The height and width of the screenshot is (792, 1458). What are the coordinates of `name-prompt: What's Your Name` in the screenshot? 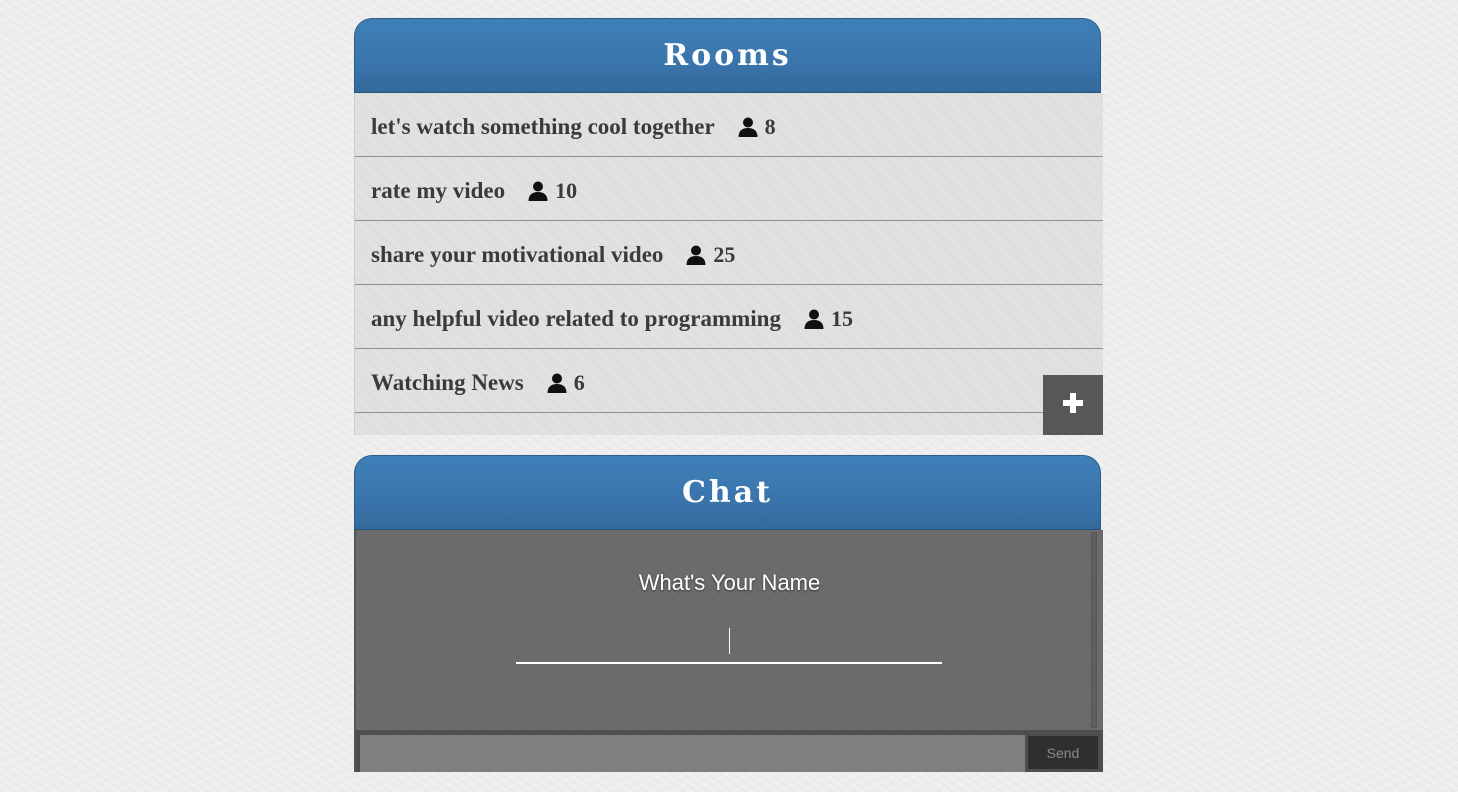 It's located at (729, 582).